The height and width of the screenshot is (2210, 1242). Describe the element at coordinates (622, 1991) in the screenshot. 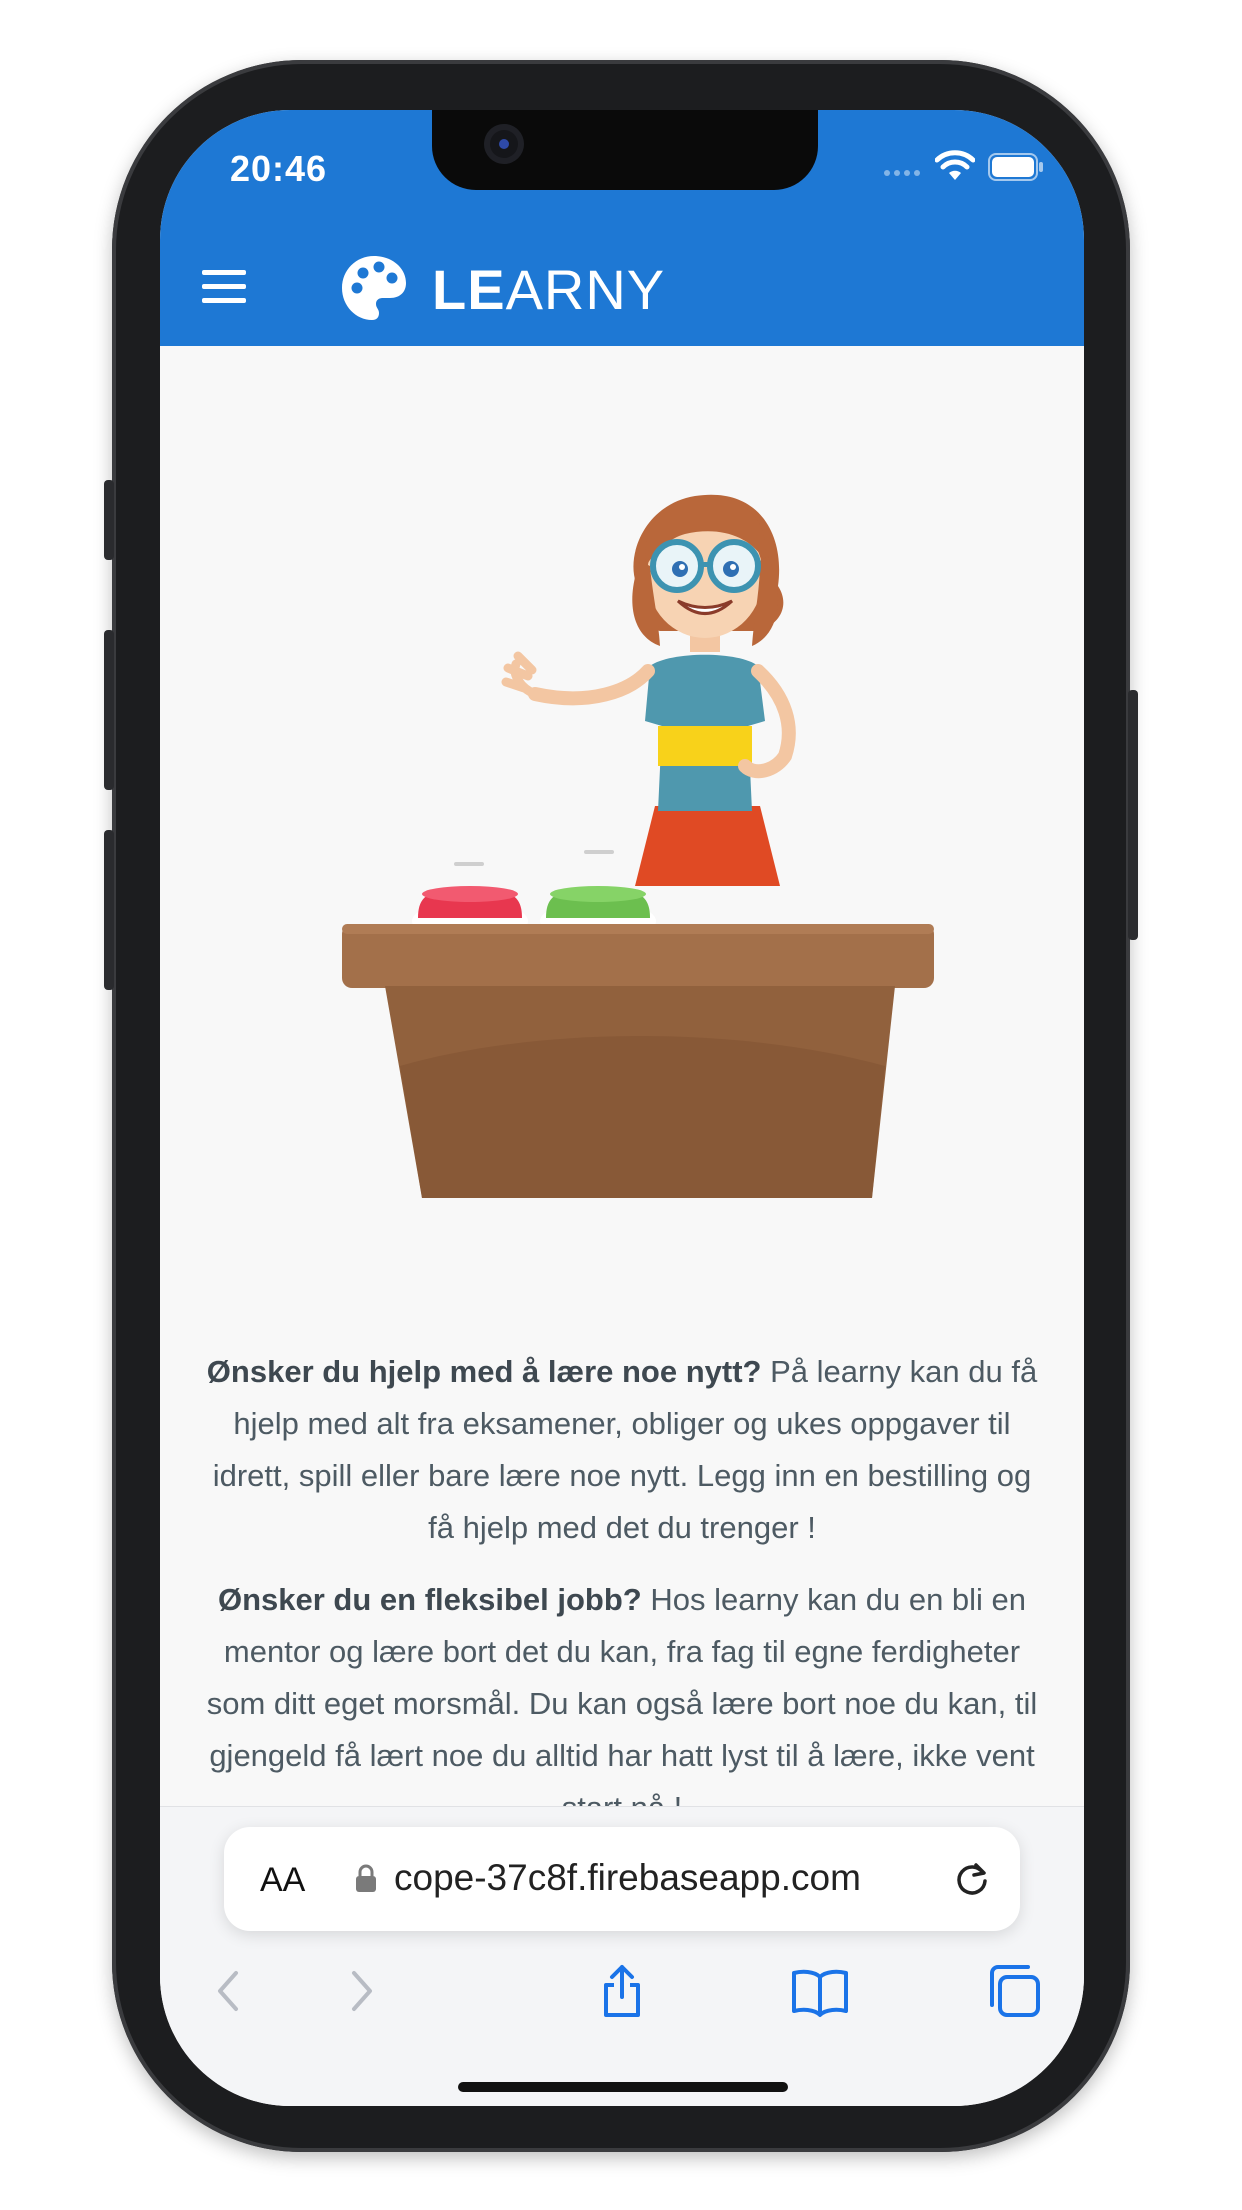

I see `share-icon` at that location.